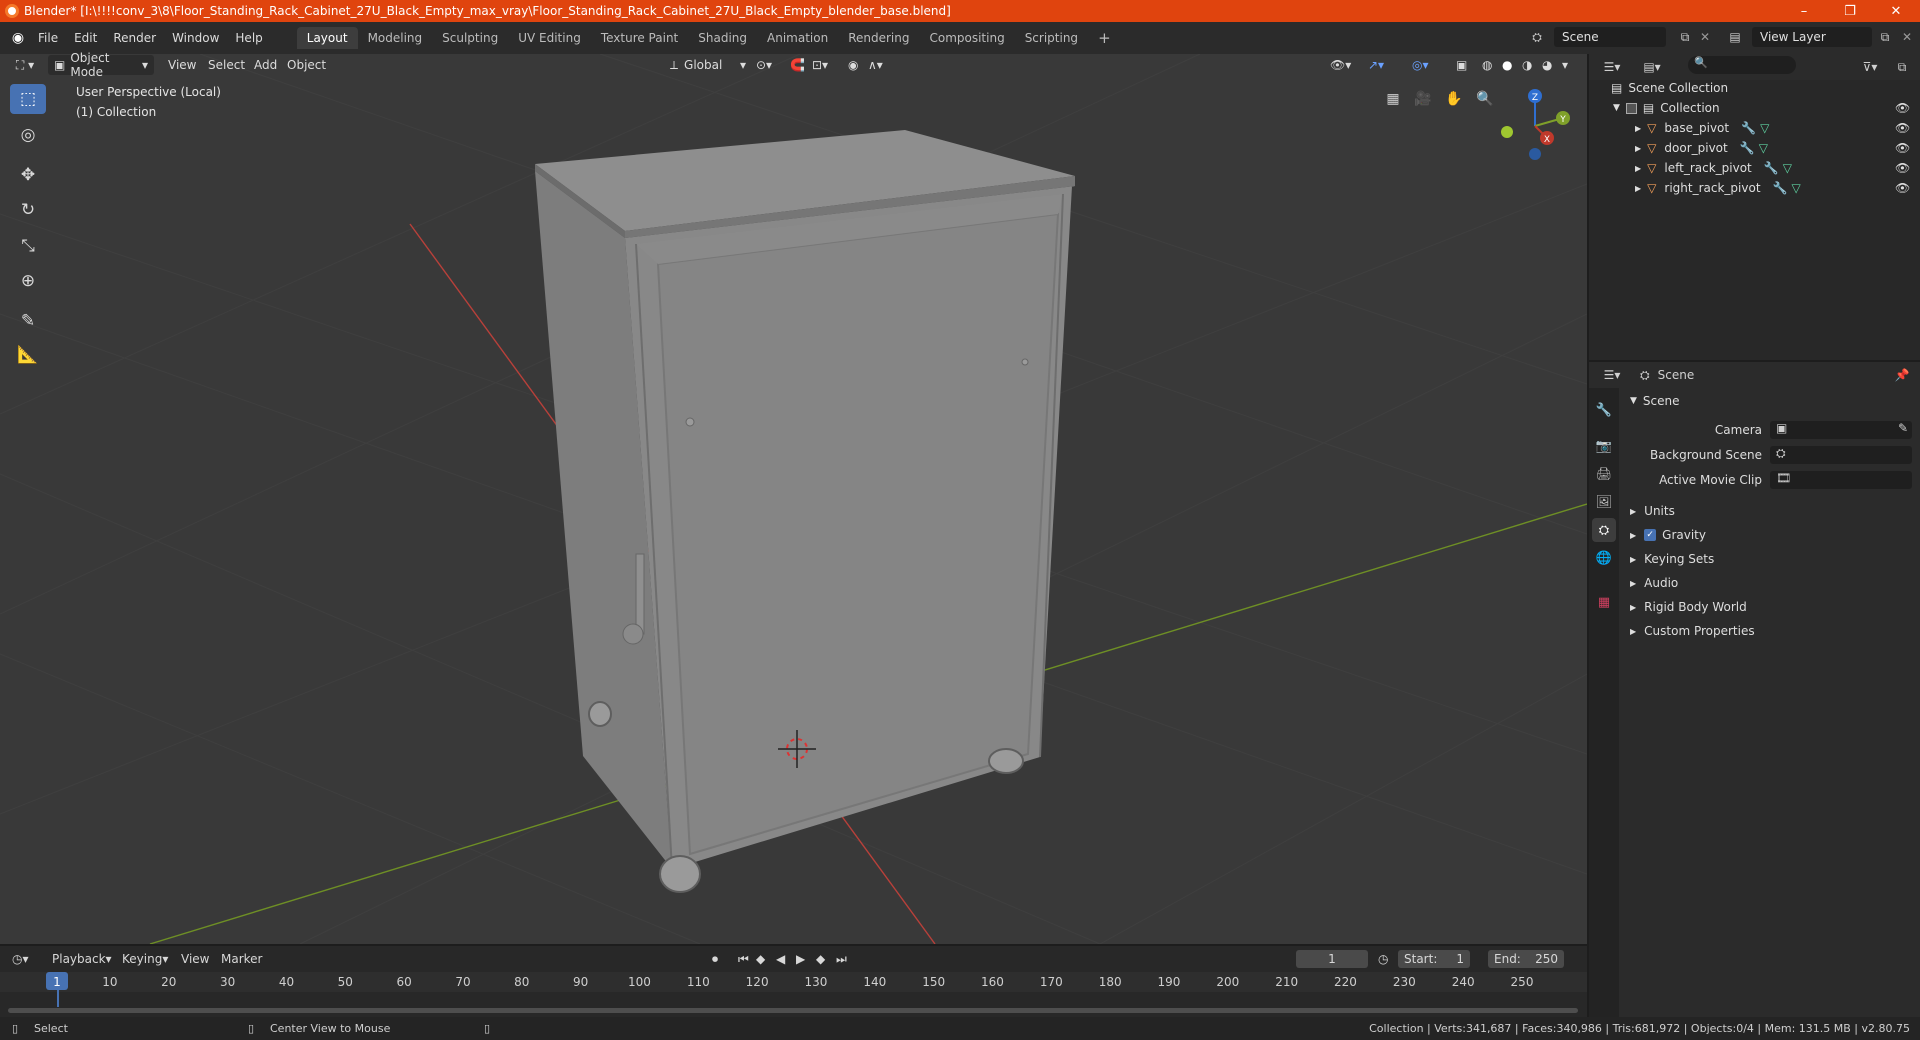  Describe the element at coordinates (470, 38) in the screenshot. I see `tab-sculpting: Sculpting` at that location.